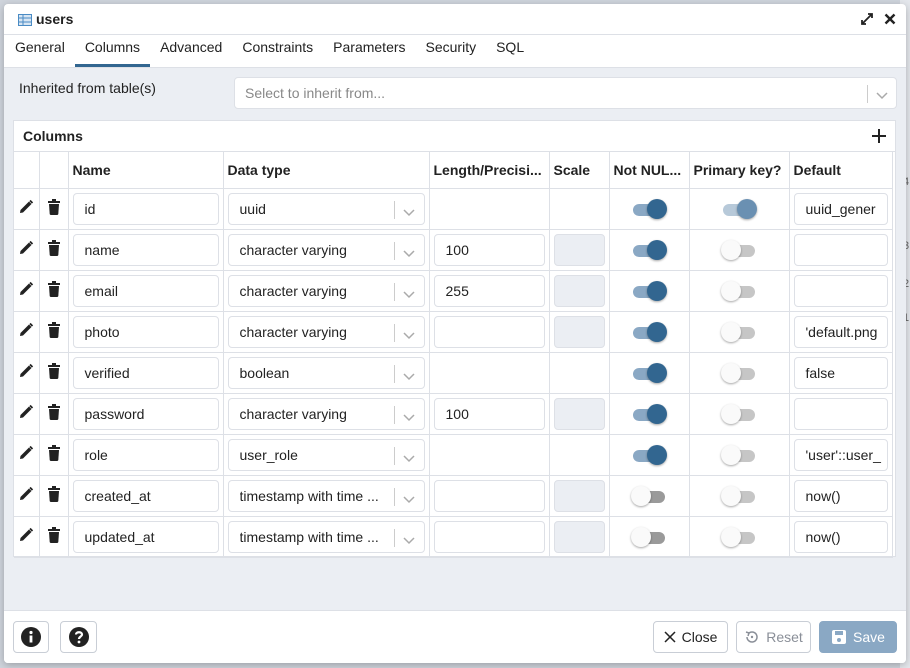  Describe the element at coordinates (31, 637) in the screenshot. I see `info-button` at that location.